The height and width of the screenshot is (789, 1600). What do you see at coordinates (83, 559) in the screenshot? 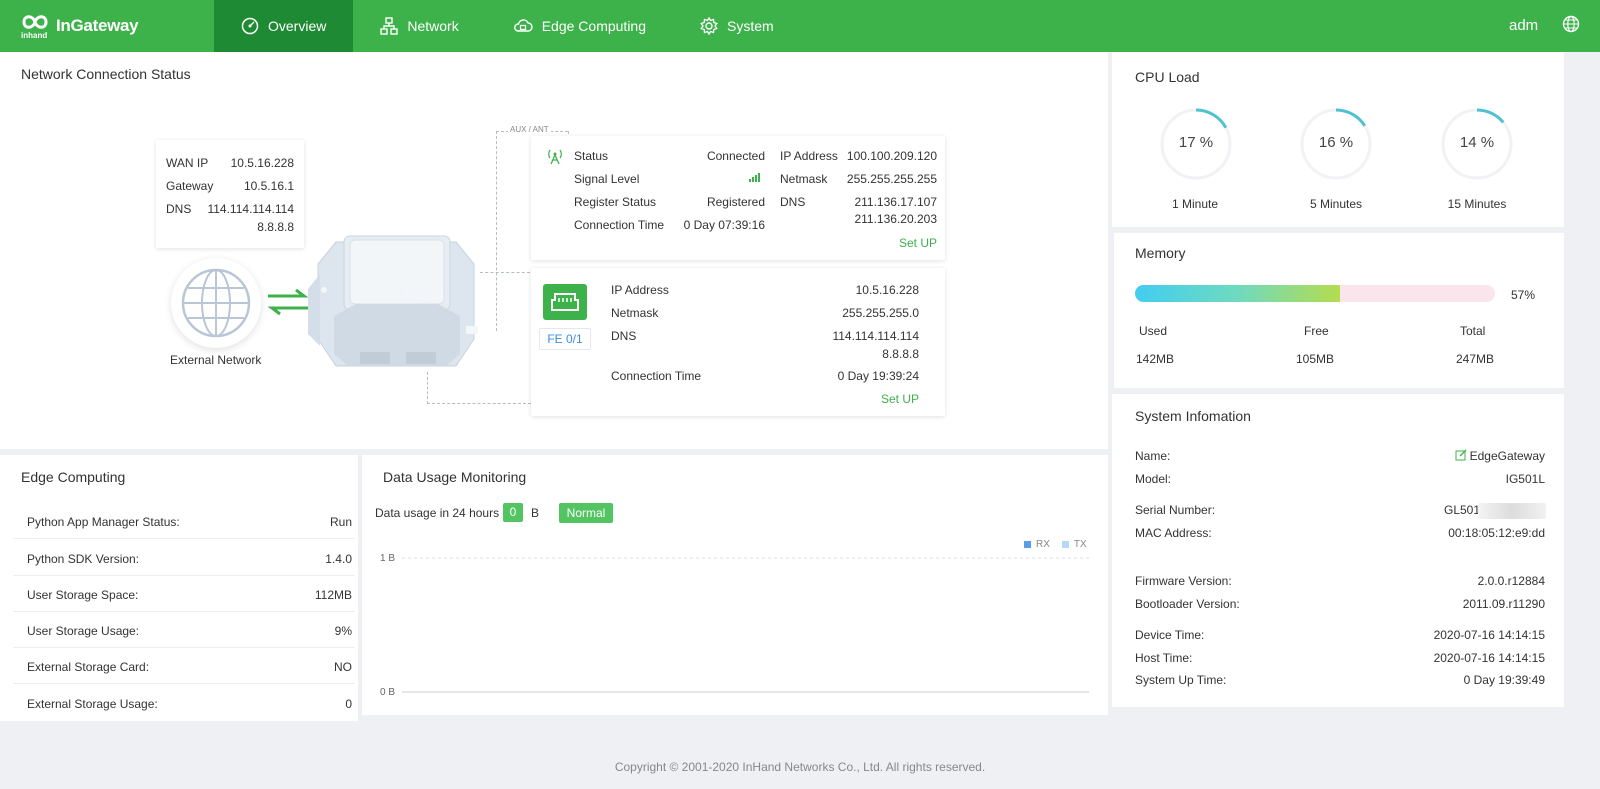
I see `python-sdk-version-label: Python SDK Version:` at bounding box center [83, 559].